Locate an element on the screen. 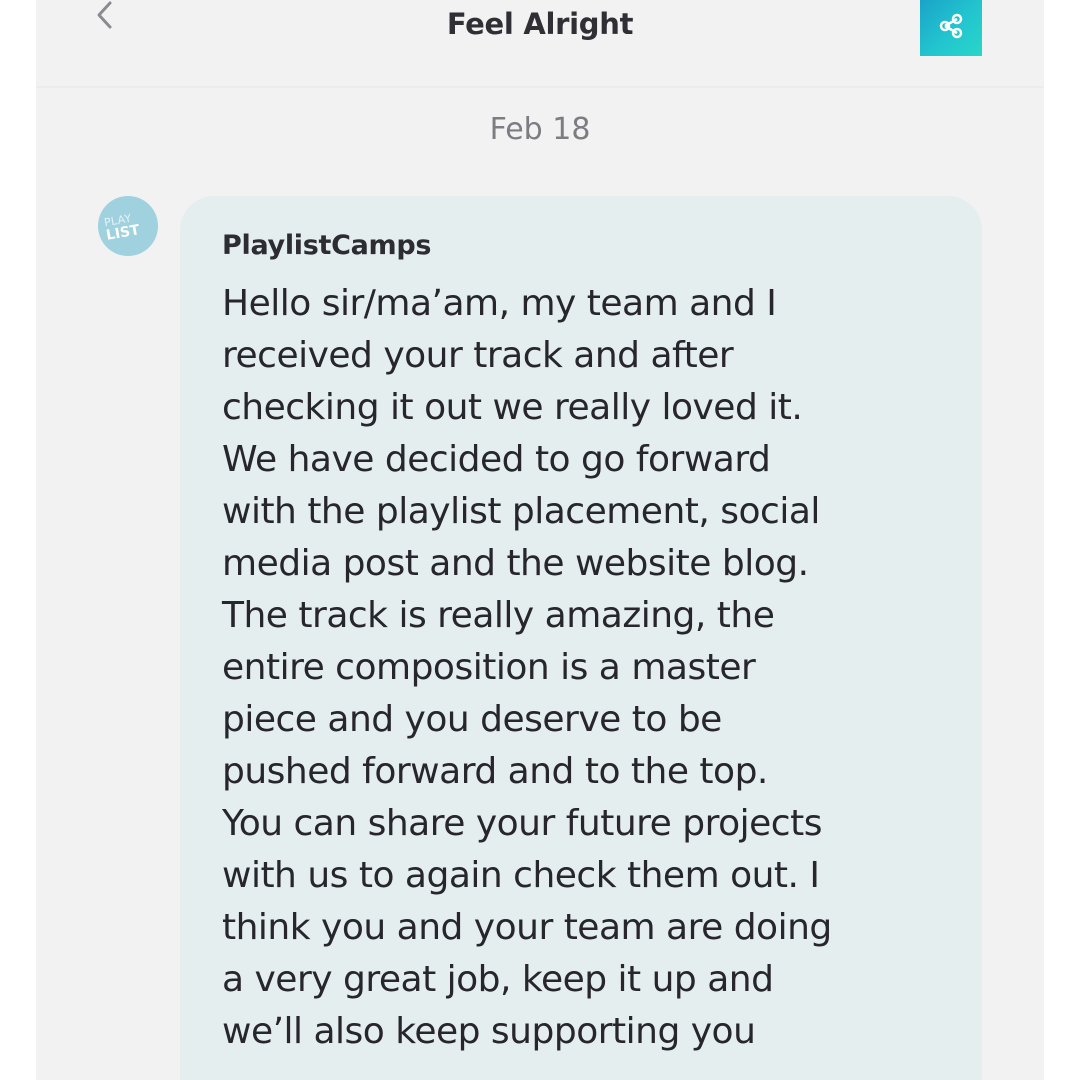 Image resolution: width=1080 pixels, height=1080 pixels. share-button is located at coordinates (951, 28).